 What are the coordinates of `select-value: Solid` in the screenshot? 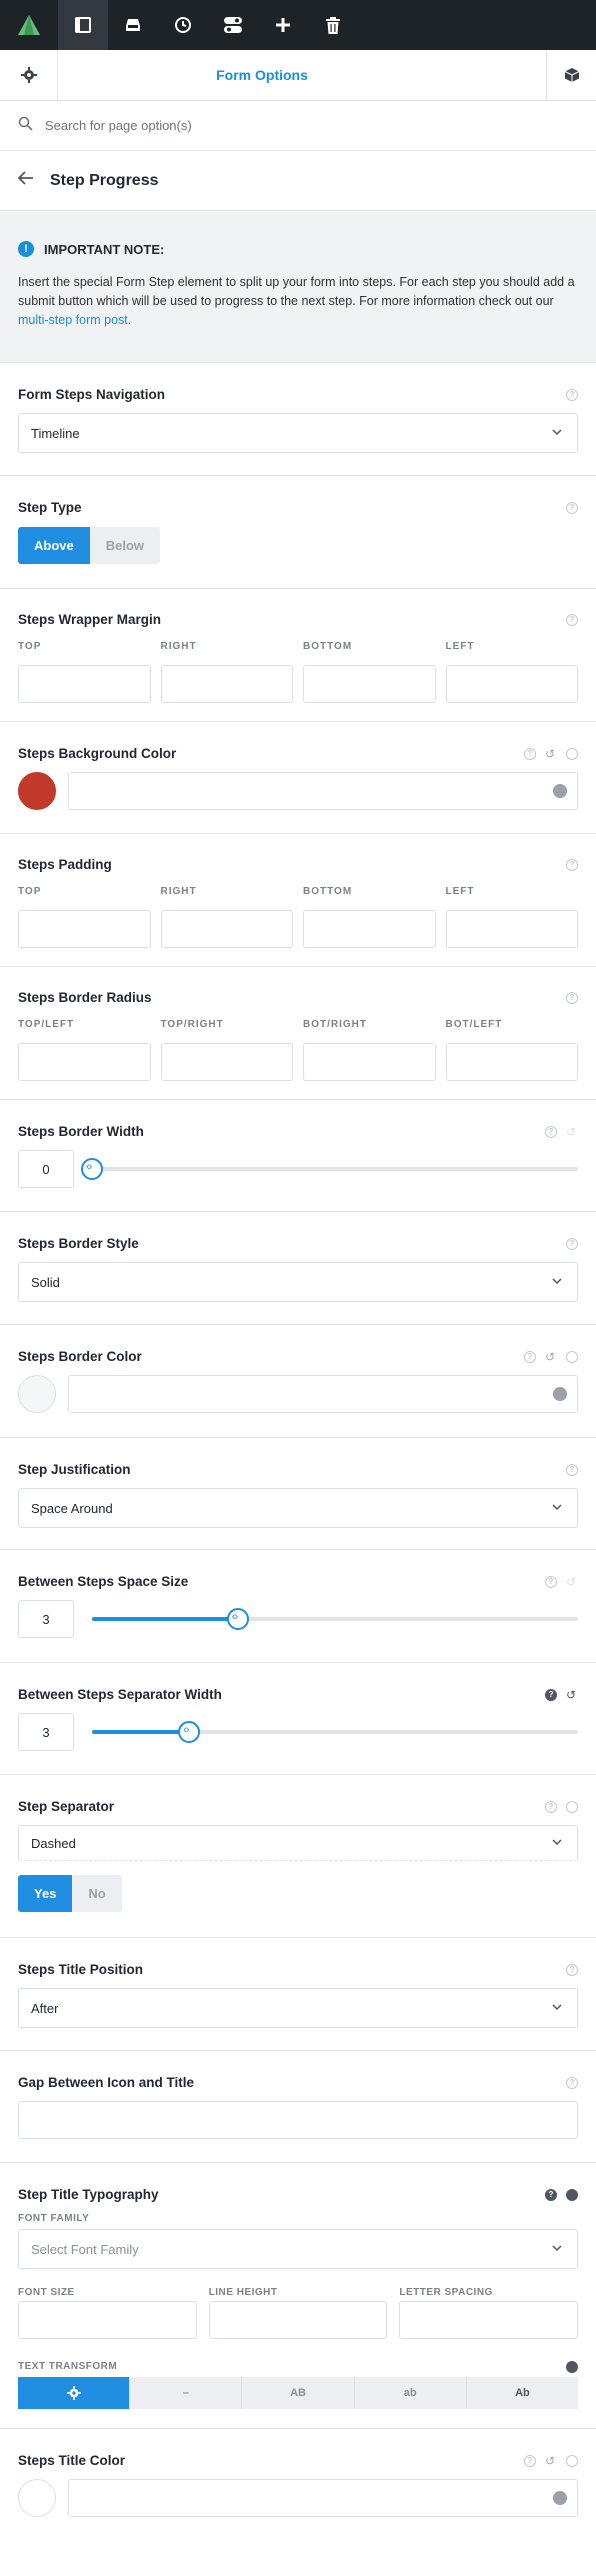 It's located at (45, 1282).